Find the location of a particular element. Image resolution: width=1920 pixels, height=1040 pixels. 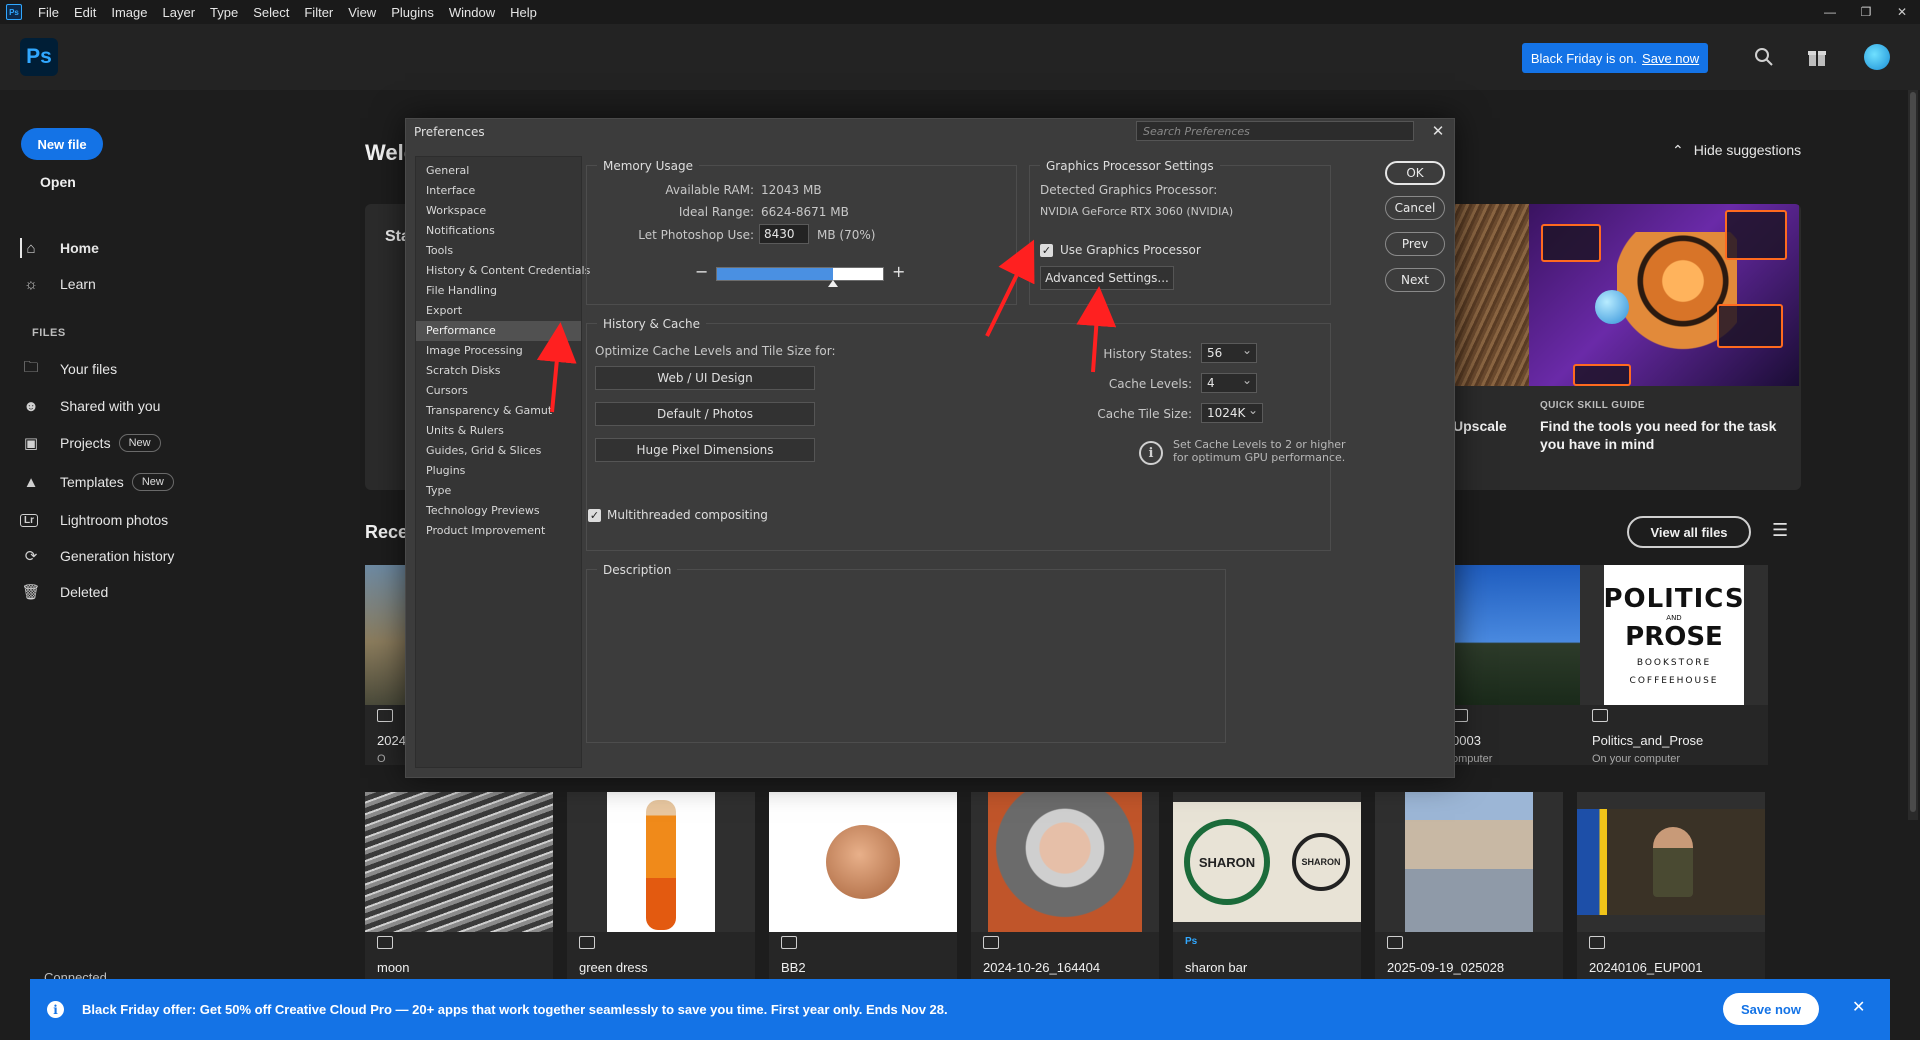

menu-file: File is located at coordinates (50, 12).